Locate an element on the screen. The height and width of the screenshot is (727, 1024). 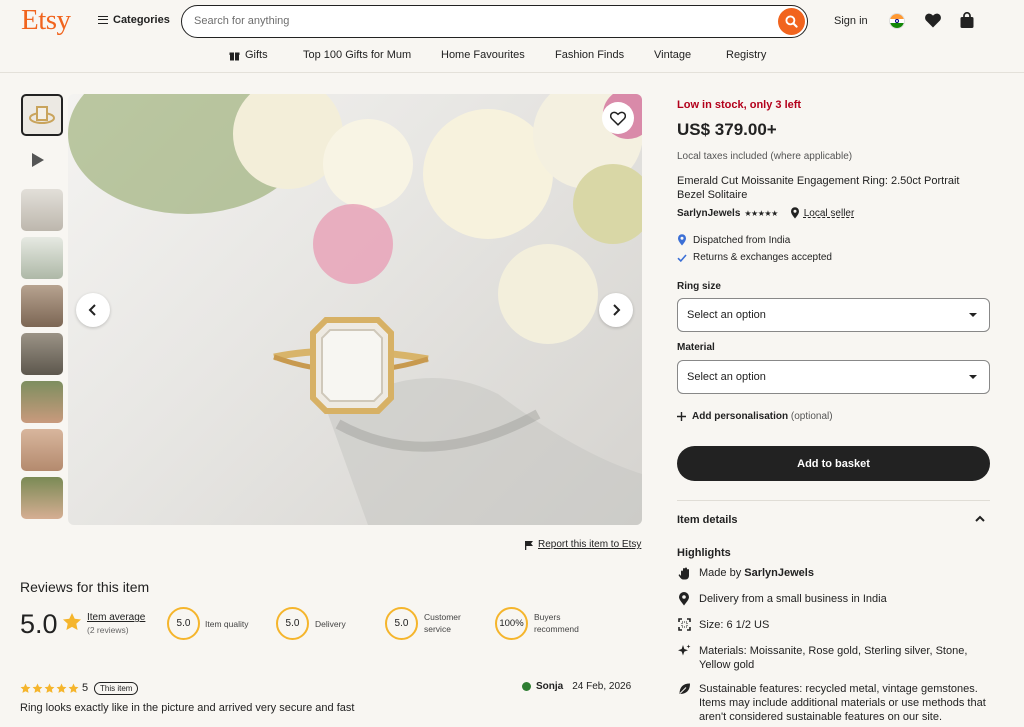
search-bar is located at coordinates (494, 21).